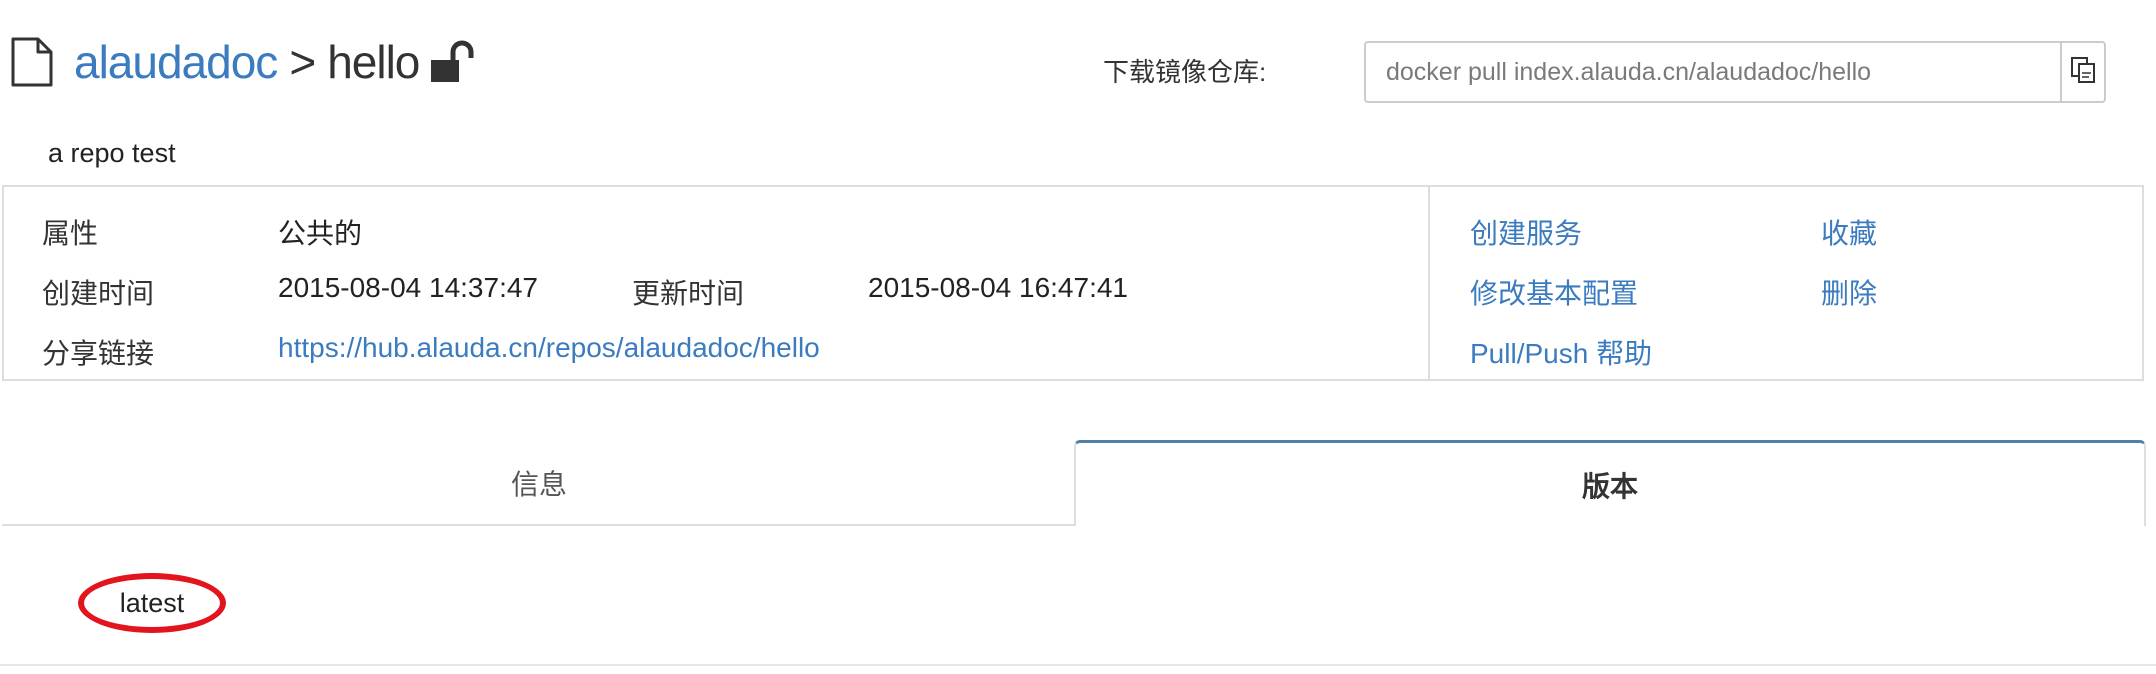  What do you see at coordinates (176, 62) in the screenshot?
I see `owner-link: alaudadoc` at bounding box center [176, 62].